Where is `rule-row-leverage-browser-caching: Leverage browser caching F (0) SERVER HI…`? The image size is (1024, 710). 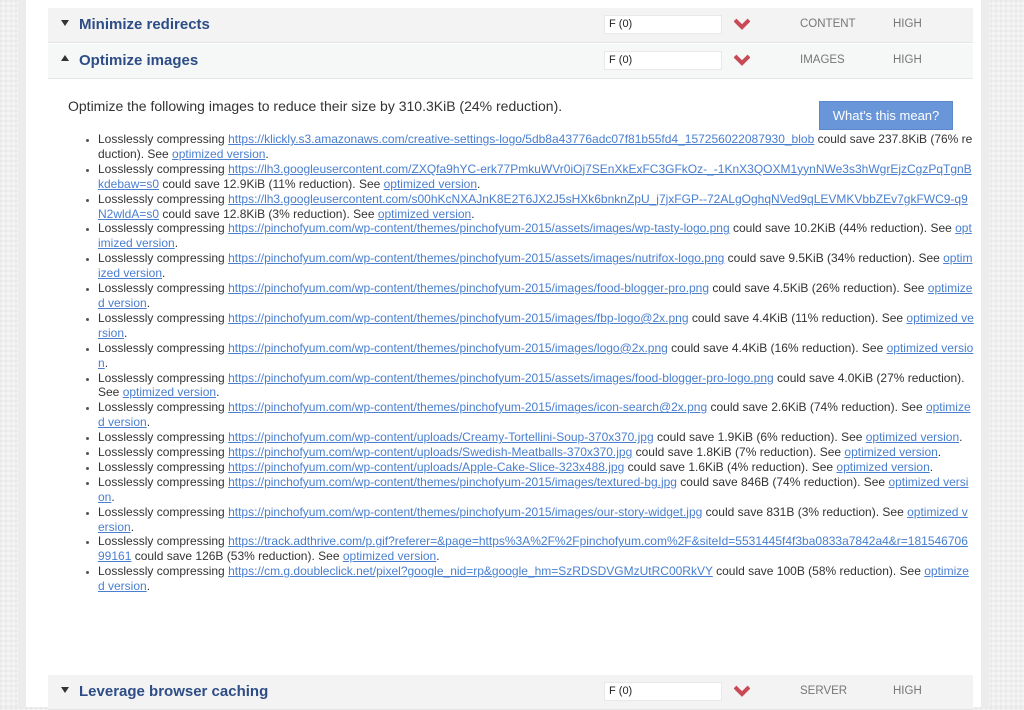 rule-row-leverage-browser-caching: Leverage browser caching F (0) SERVER HI… is located at coordinates (510, 692).